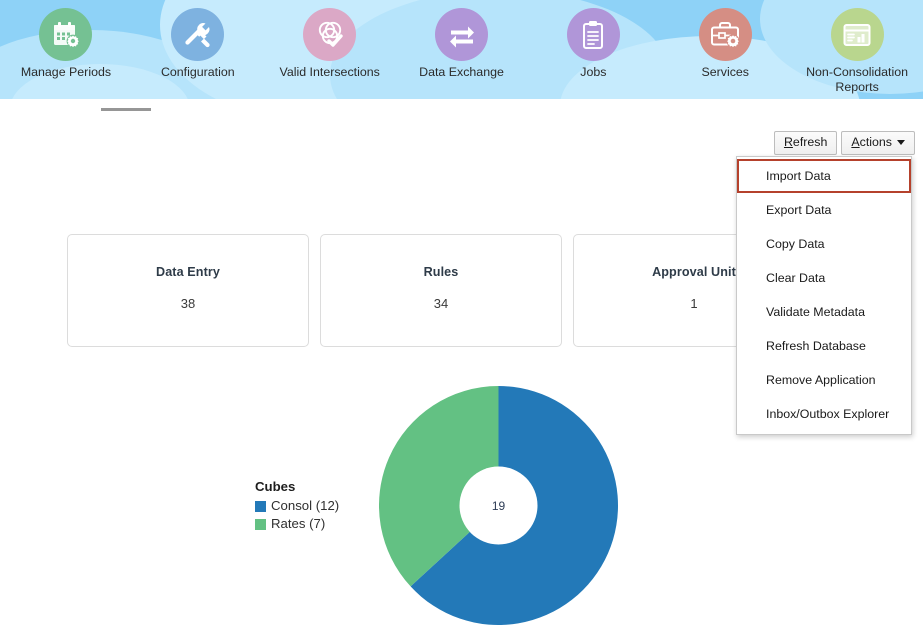  I want to click on metric-cards-row: Data Entry 38 Rules 34 Approval Unit 1, so click(441, 290).